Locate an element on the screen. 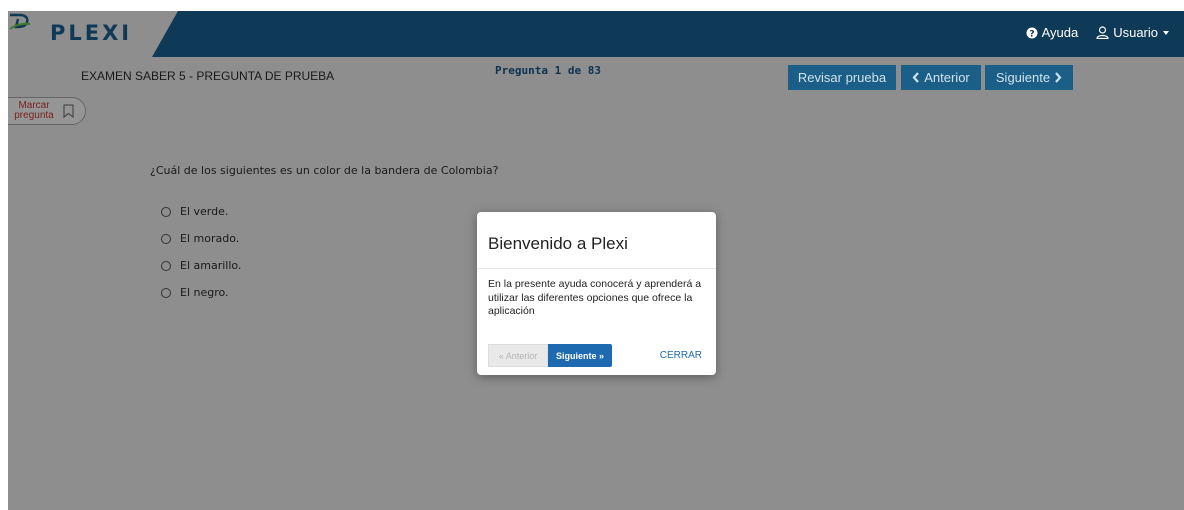  answer-option: El verde. is located at coordinates (201, 211).